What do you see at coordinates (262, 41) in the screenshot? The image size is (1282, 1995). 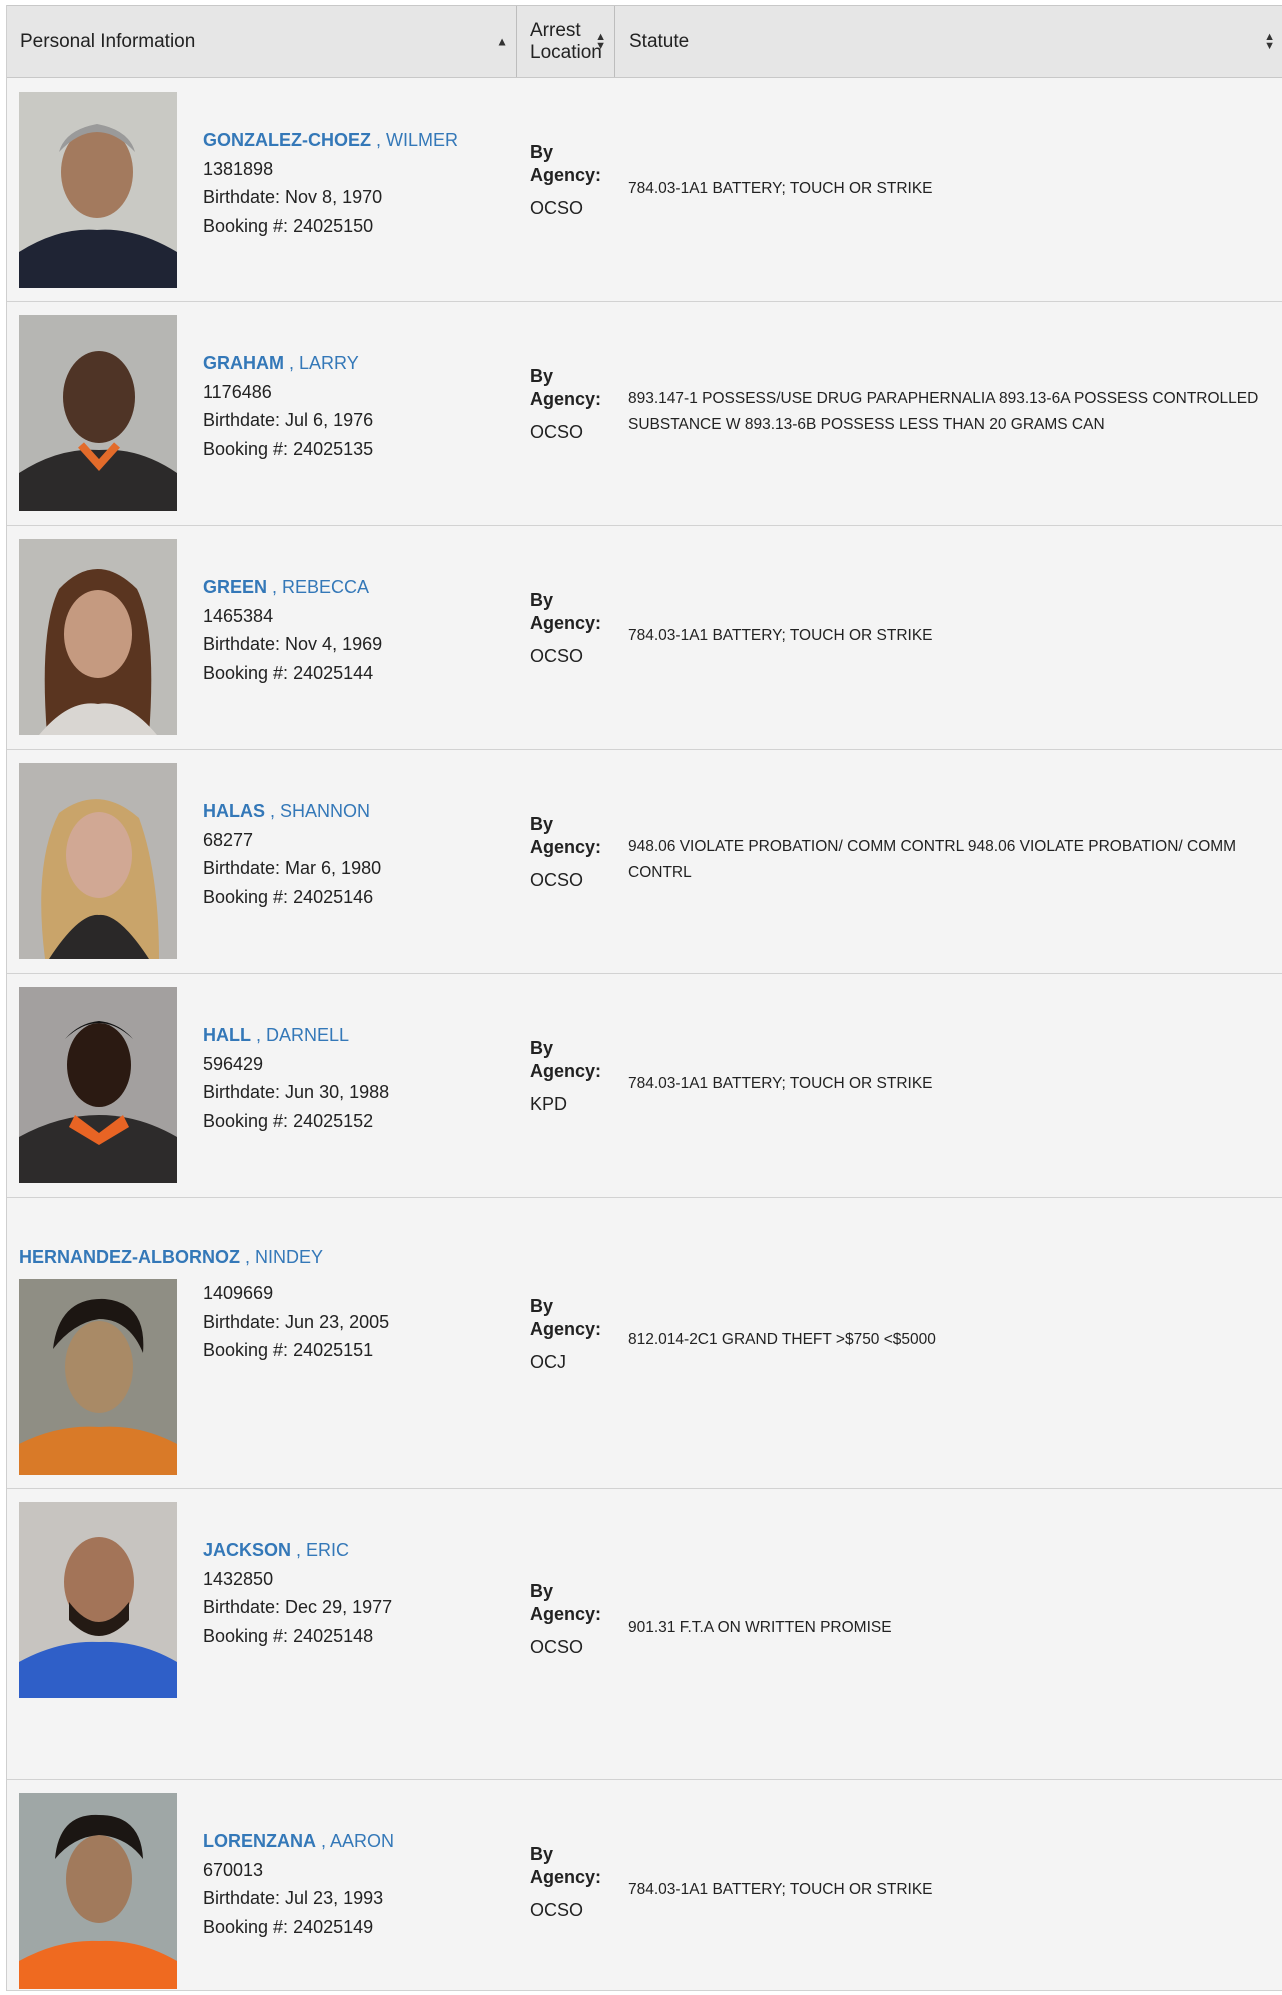 I see `col-personal-information: Personal Information ▲` at bounding box center [262, 41].